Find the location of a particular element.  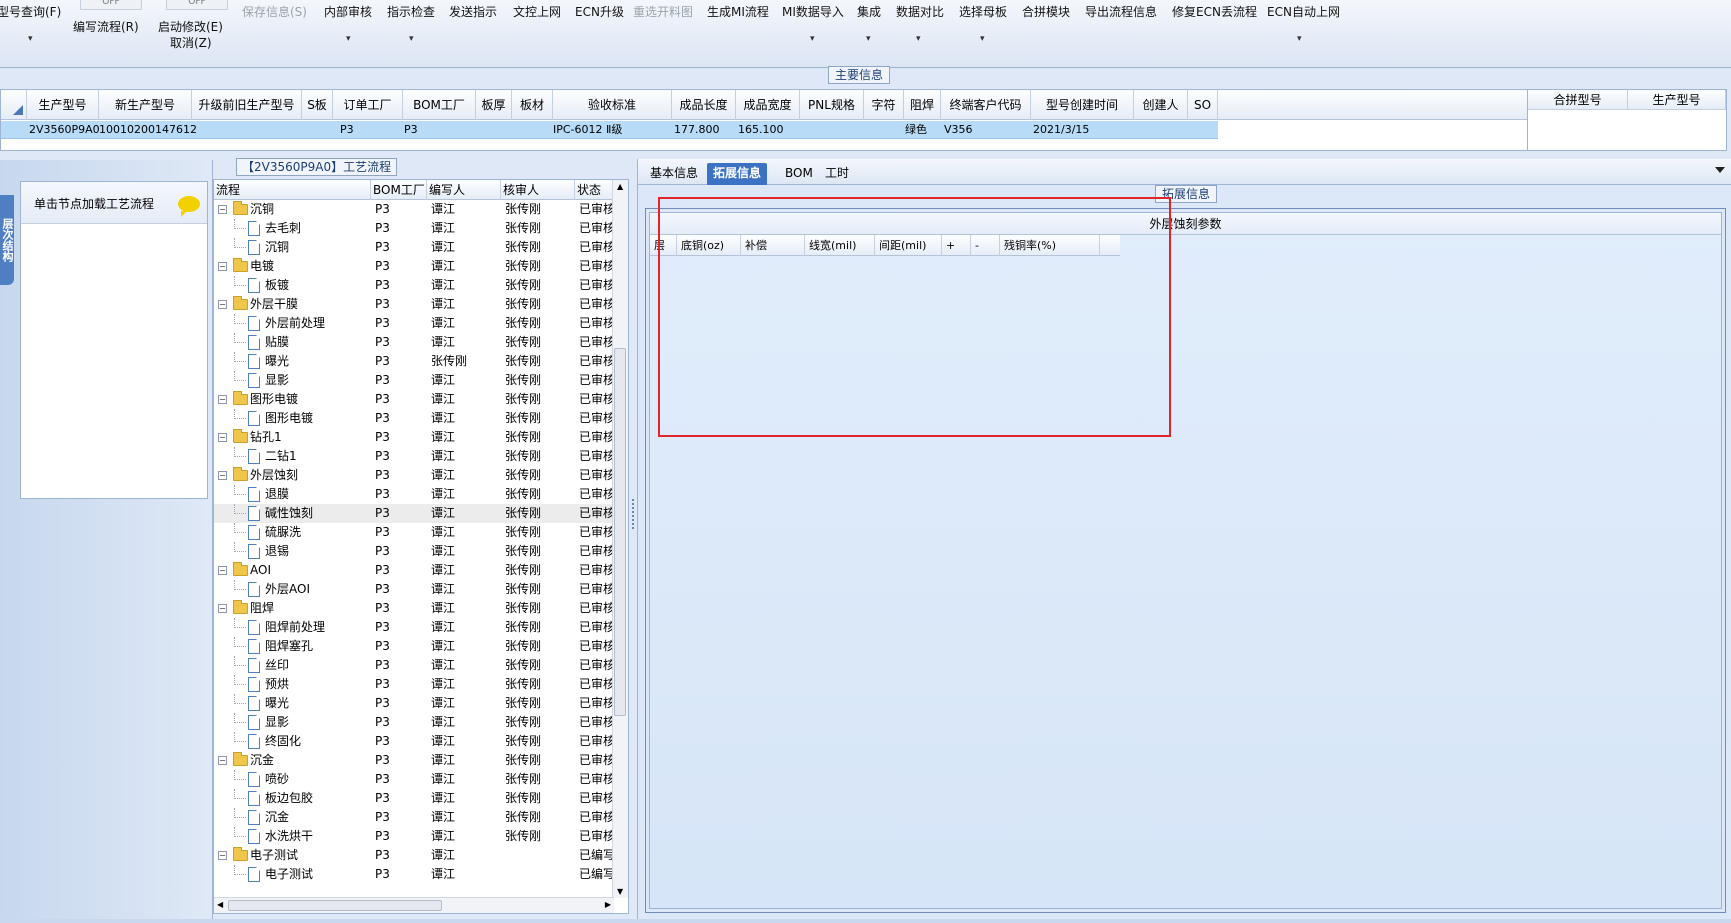

ribbon-btn-ecn-upgrade: ECN升级 is located at coordinates (599, 11).